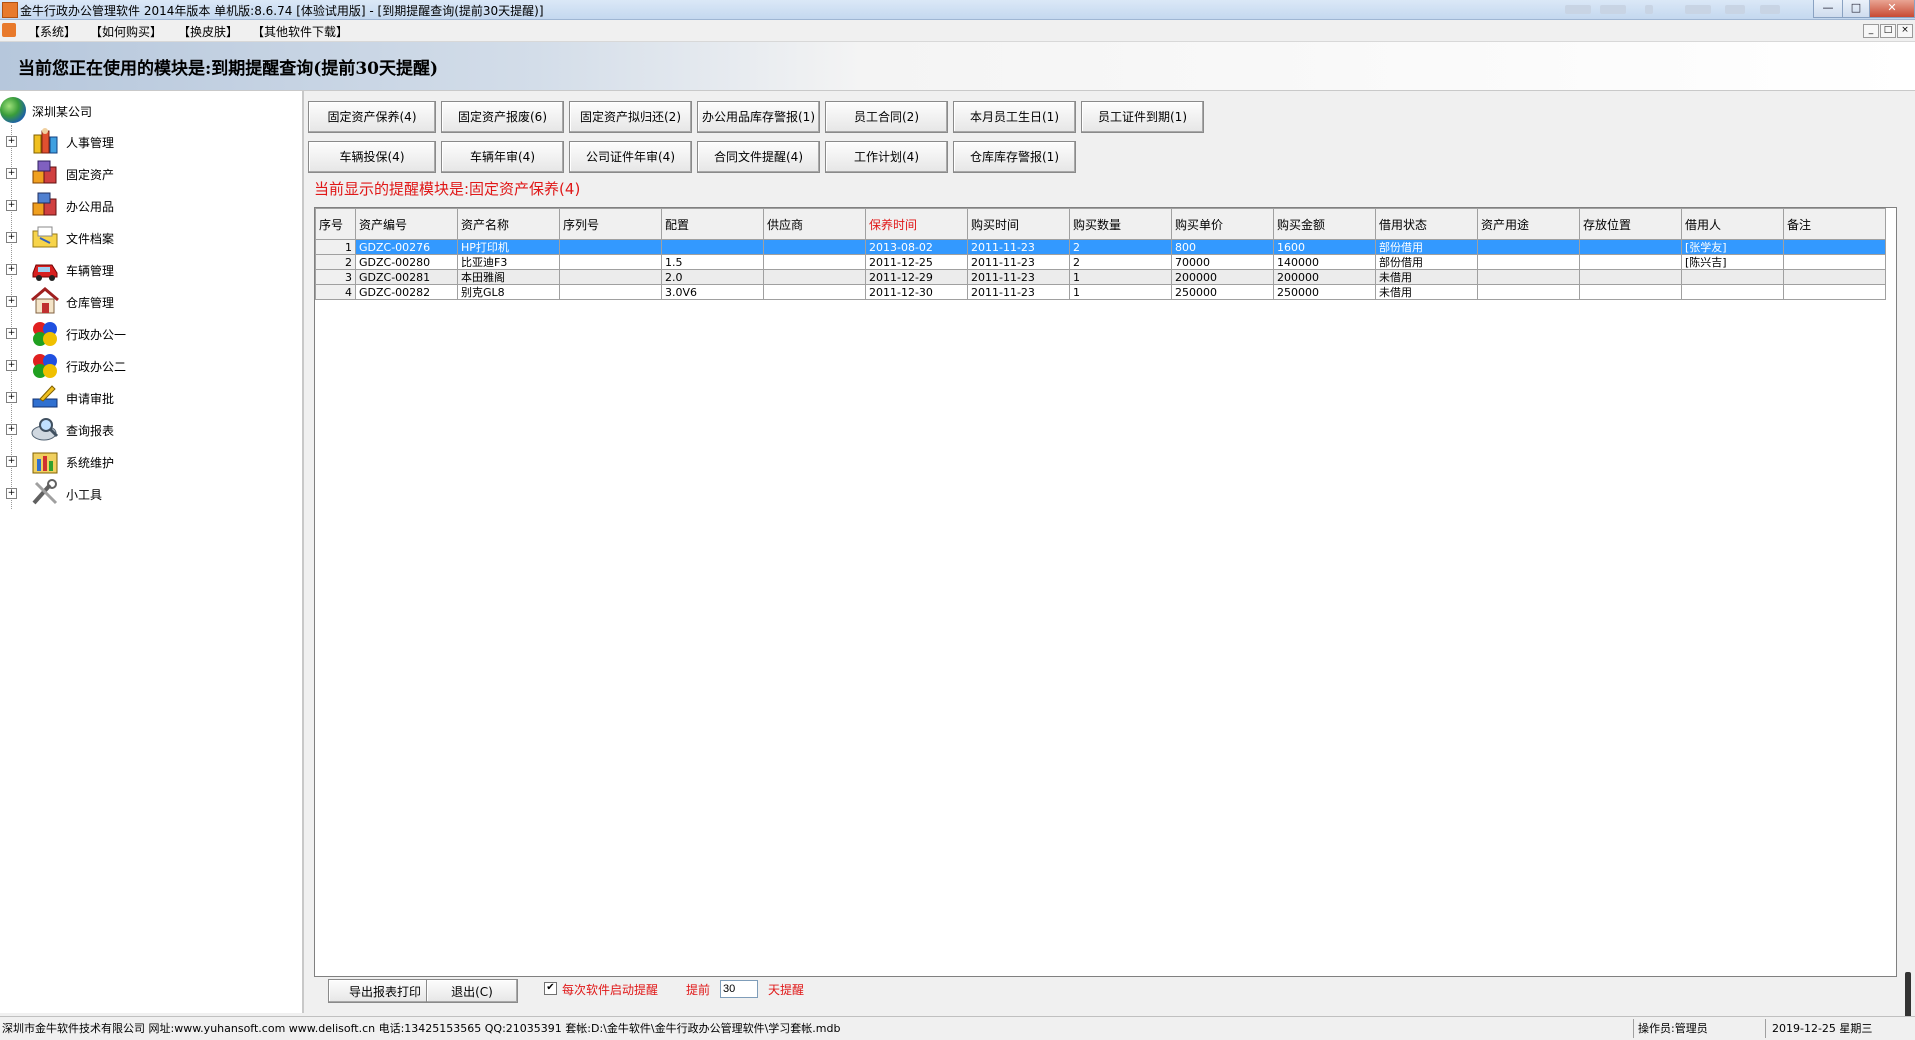 Image resolution: width=1915 pixels, height=1040 pixels. I want to click on row-number-cell: 4, so click(335, 292).